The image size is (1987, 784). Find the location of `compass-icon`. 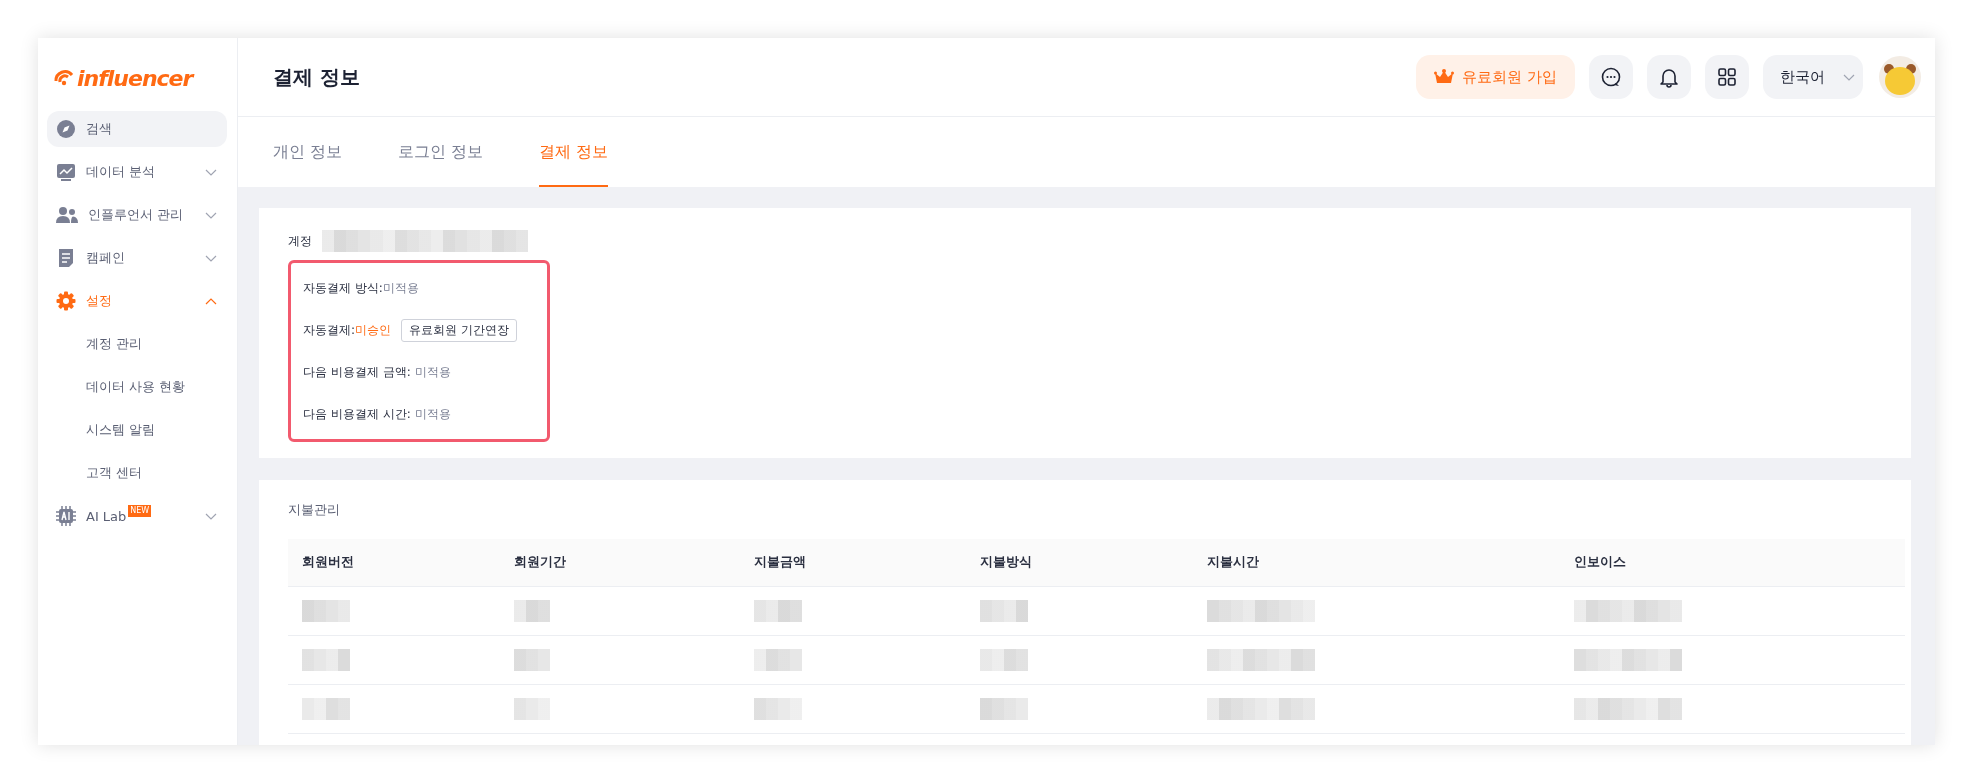

compass-icon is located at coordinates (66, 129).